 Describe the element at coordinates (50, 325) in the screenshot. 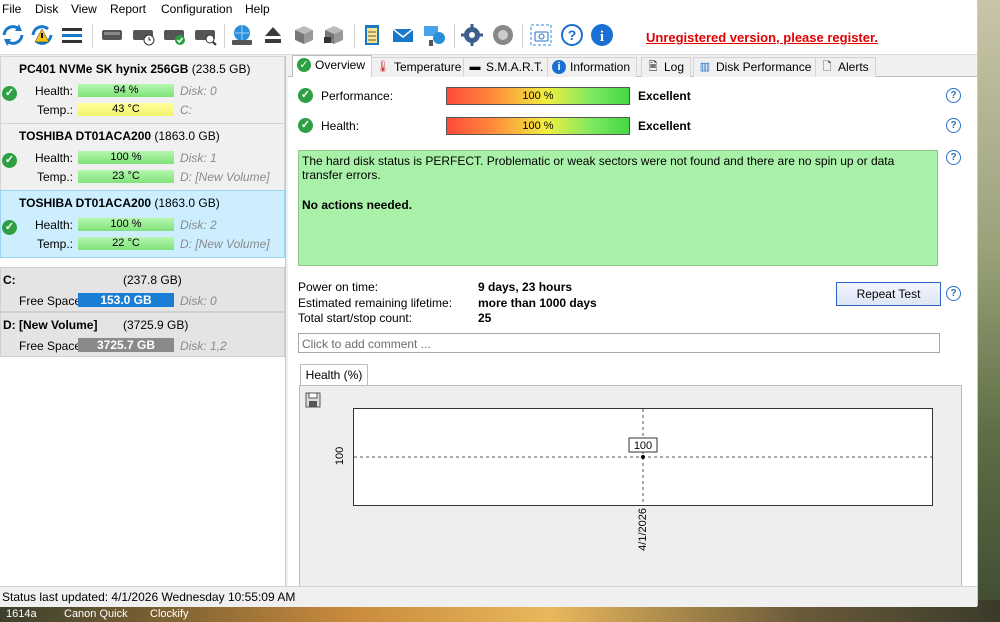

I see `volume-name: D: [New Volume]` at that location.